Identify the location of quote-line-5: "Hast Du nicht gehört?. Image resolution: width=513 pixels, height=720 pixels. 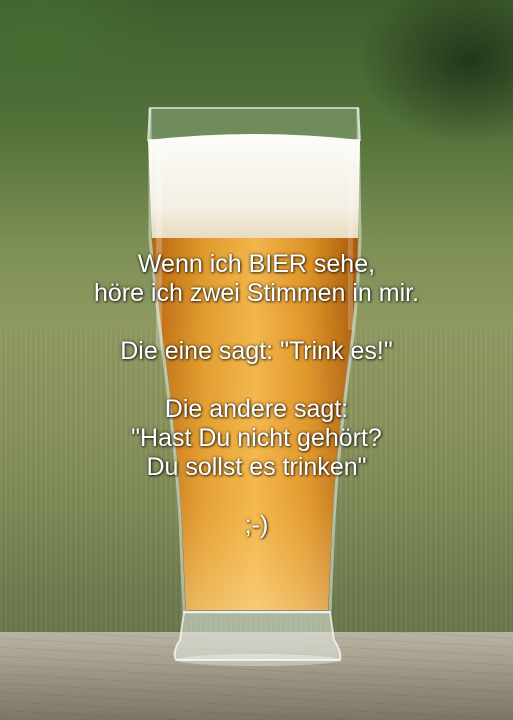
(256, 438).